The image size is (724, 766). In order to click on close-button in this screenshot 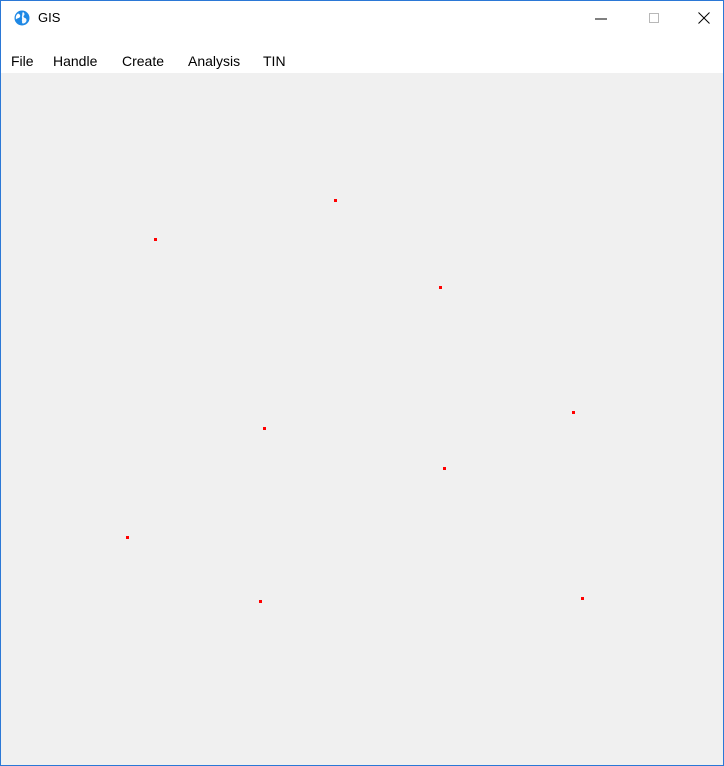, I will do `click(703, 20)`.